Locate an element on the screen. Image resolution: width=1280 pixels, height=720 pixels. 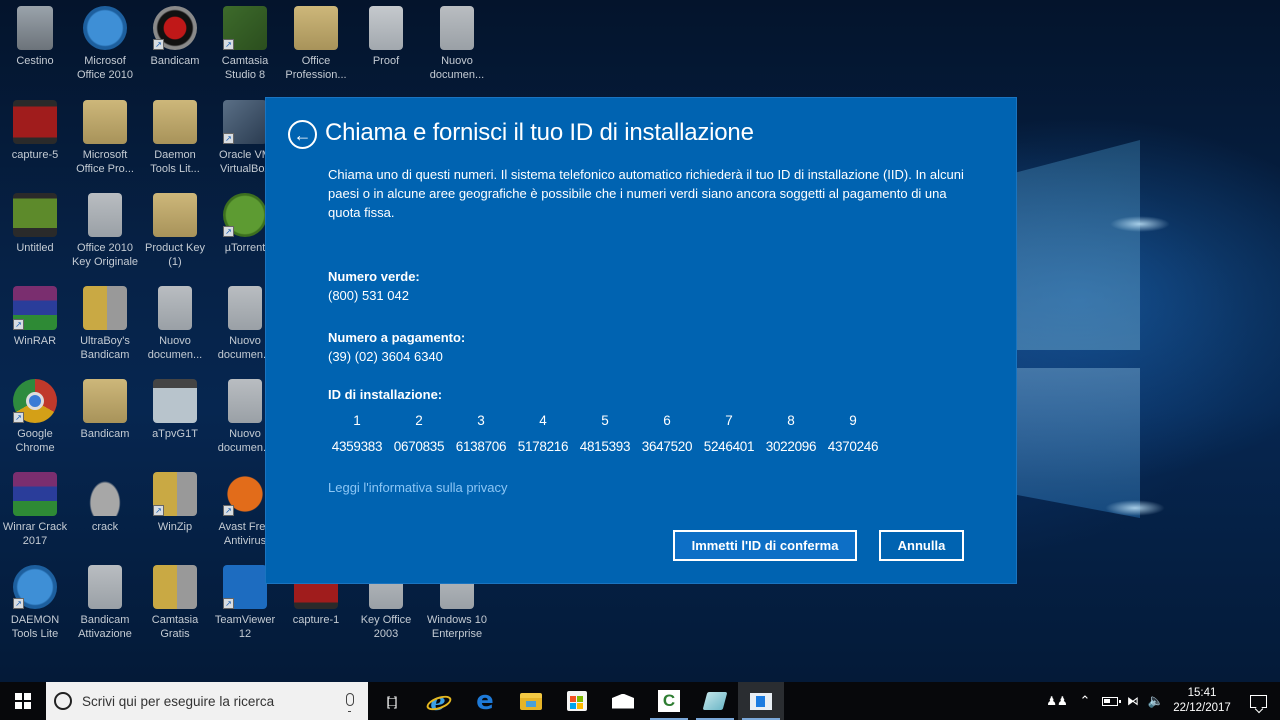
installation-id-label: ID di installazione: is located at coordinates (385, 394).